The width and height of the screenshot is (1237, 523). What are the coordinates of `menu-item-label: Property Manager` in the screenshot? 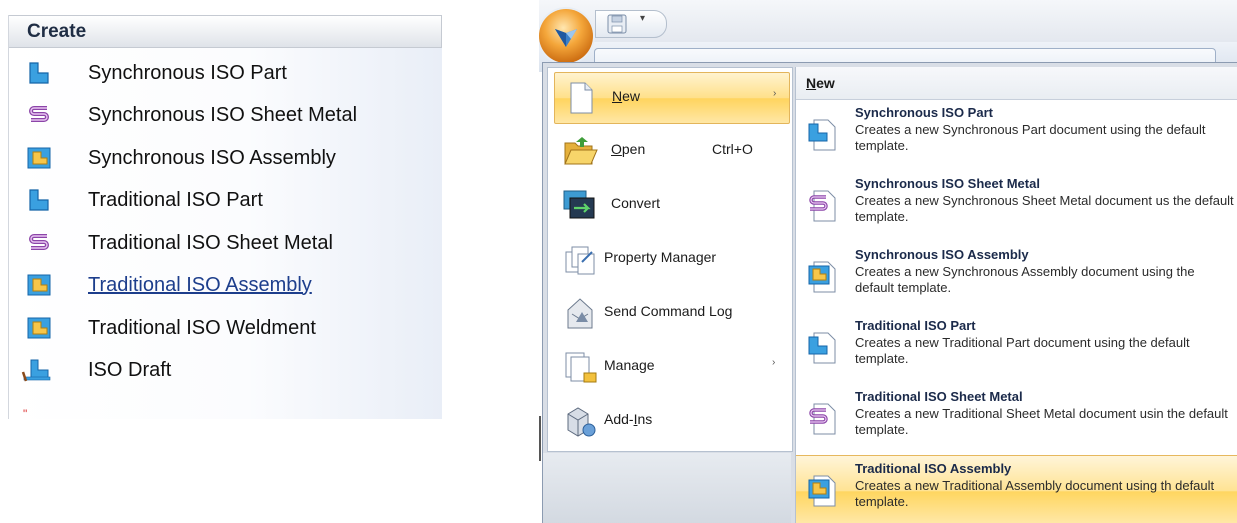 It's located at (660, 257).